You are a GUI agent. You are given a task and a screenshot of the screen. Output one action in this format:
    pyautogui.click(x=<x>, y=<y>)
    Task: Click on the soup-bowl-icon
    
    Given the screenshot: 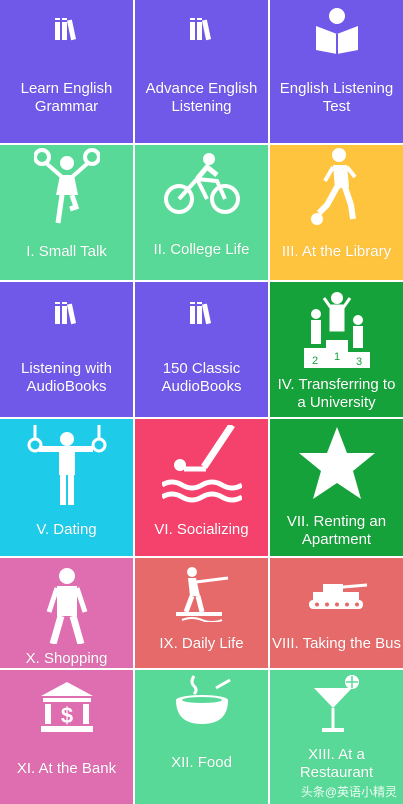 What is the action you would take?
    pyautogui.click(x=201, y=701)
    